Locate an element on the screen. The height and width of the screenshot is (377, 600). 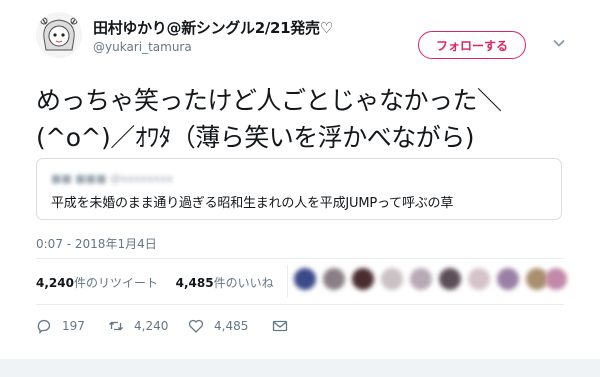
avatar-illustration is located at coordinates (59, 34).